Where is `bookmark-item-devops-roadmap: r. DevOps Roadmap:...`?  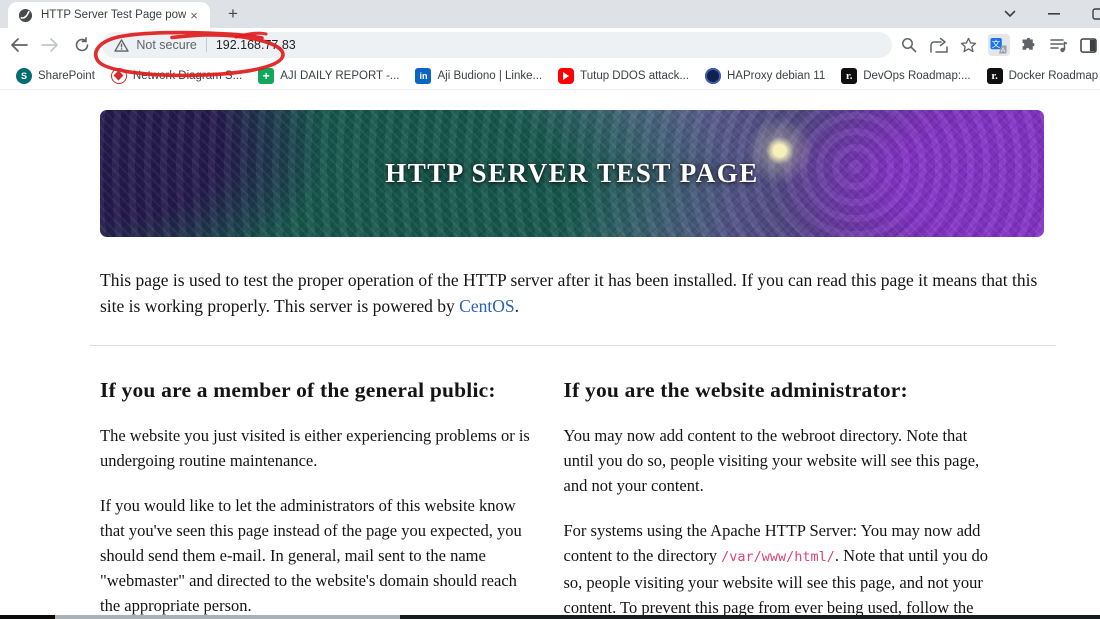
bookmark-item-devops-roadmap: r. DevOps Roadmap:... is located at coordinates (905, 76).